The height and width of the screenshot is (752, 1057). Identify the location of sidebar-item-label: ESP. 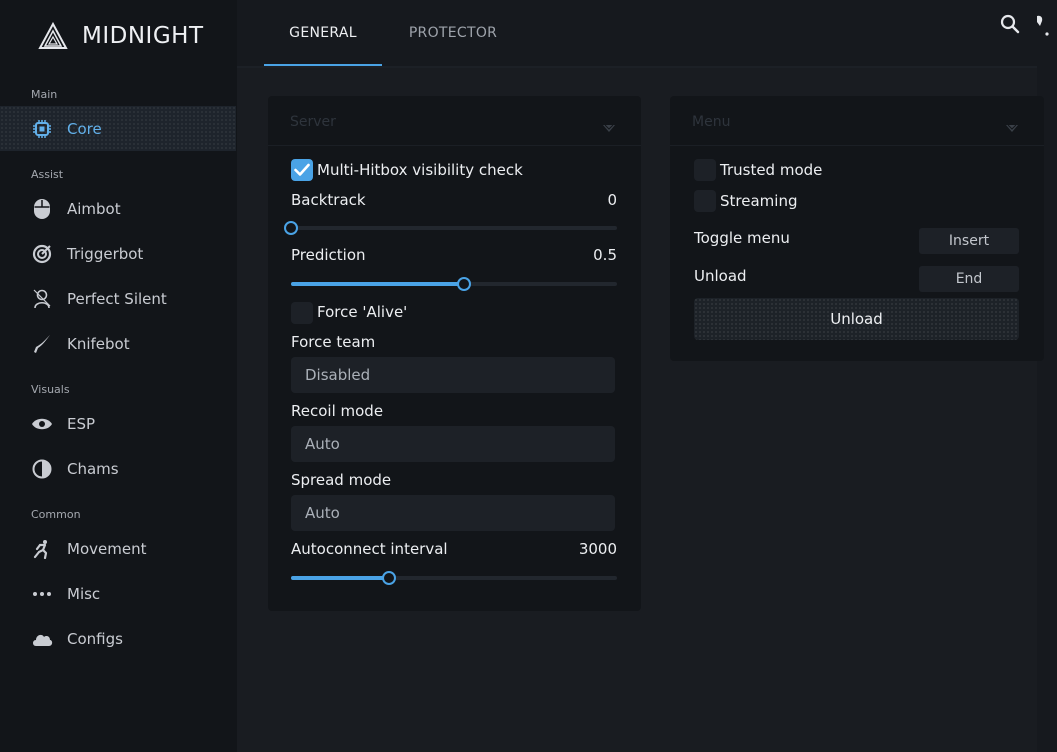
(81, 423).